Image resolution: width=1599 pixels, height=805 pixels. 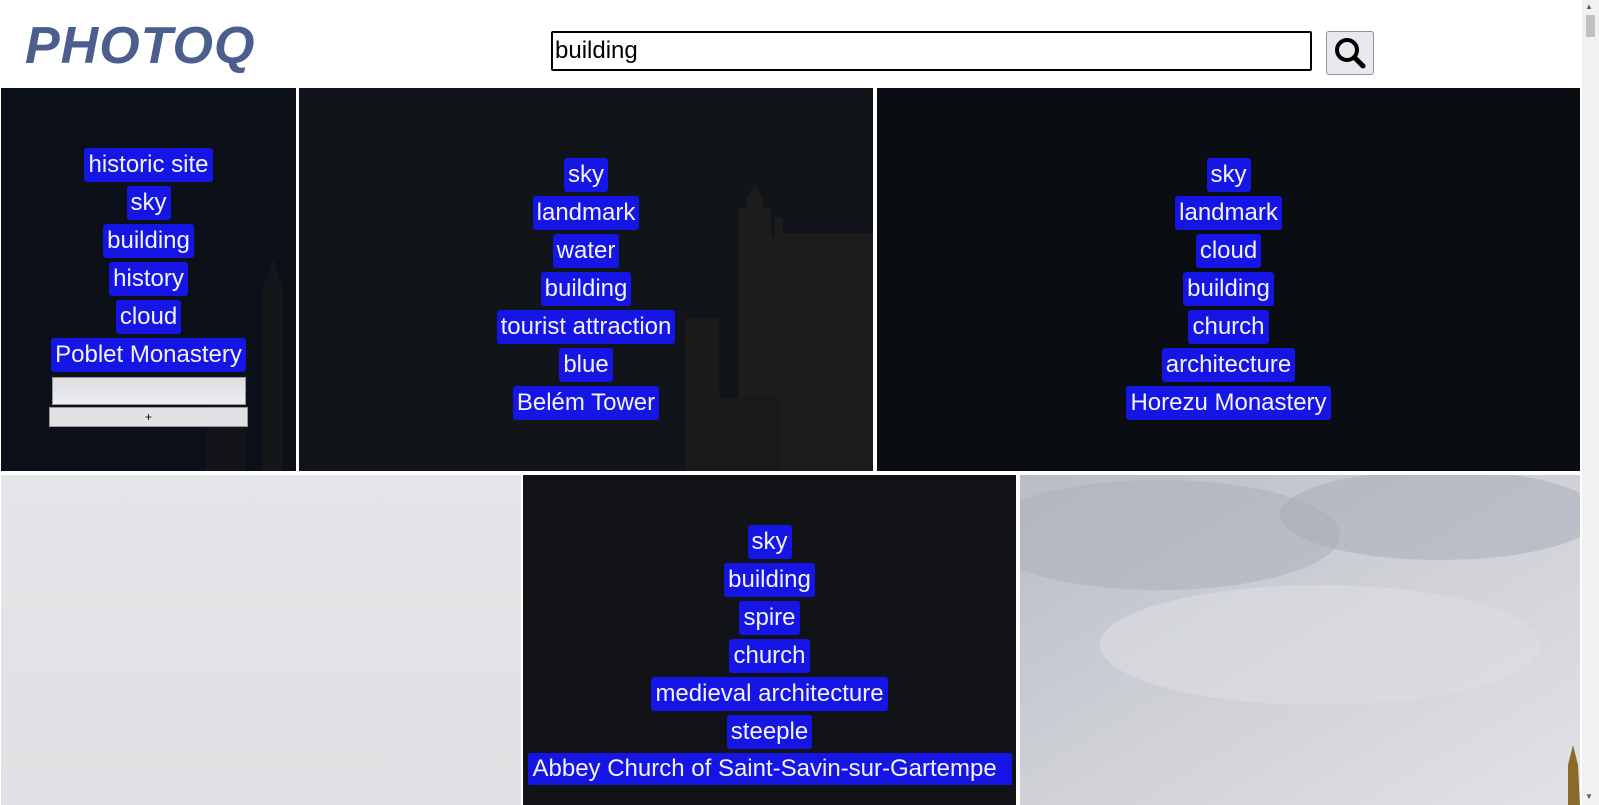 What do you see at coordinates (586, 403) in the screenshot?
I see `tag: Belém Tower` at bounding box center [586, 403].